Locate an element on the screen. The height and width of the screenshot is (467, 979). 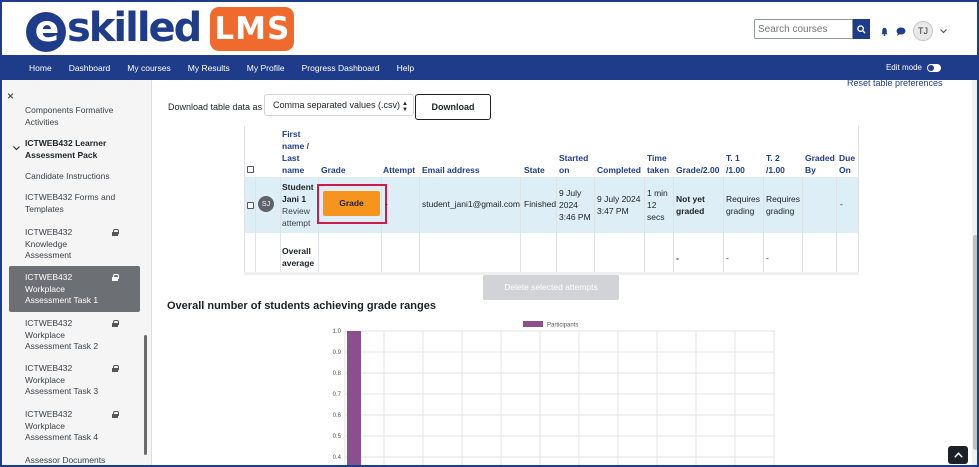
user-initials: TJ is located at coordinates (923, 31).